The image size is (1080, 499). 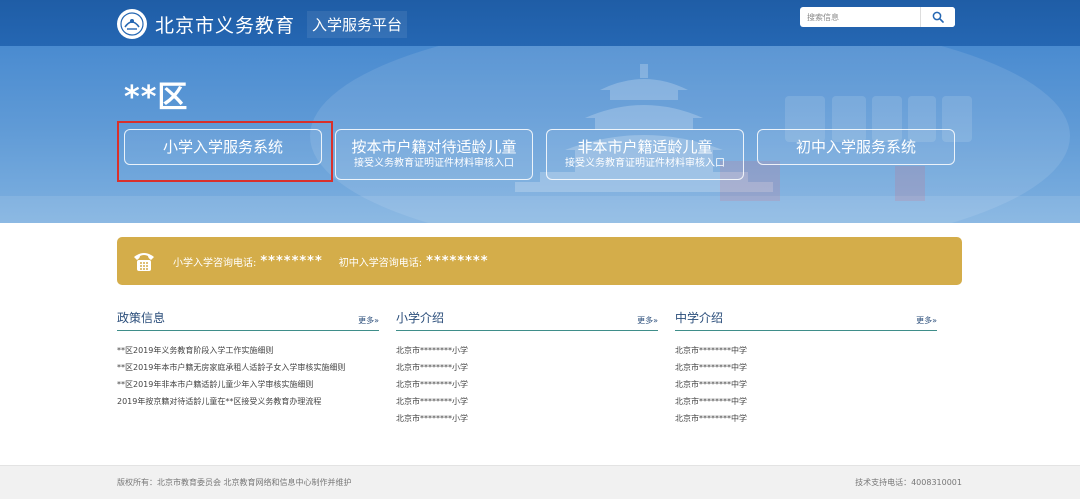 What do you see at coordinates (645, 147) in the screenshot?
I see `button-label: 非本市户籍适龄儿童` at bounding box center [645, 147].